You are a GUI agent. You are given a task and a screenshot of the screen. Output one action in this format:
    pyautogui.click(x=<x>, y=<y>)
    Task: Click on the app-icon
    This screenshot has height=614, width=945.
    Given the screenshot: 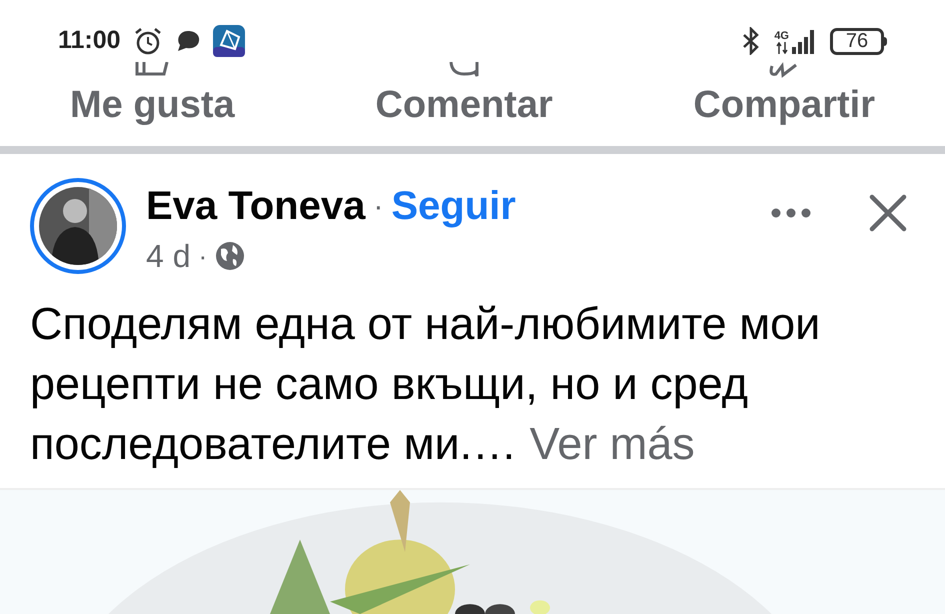 What is the action you would take?
    pyautogui.click(x=228, y=41)
    